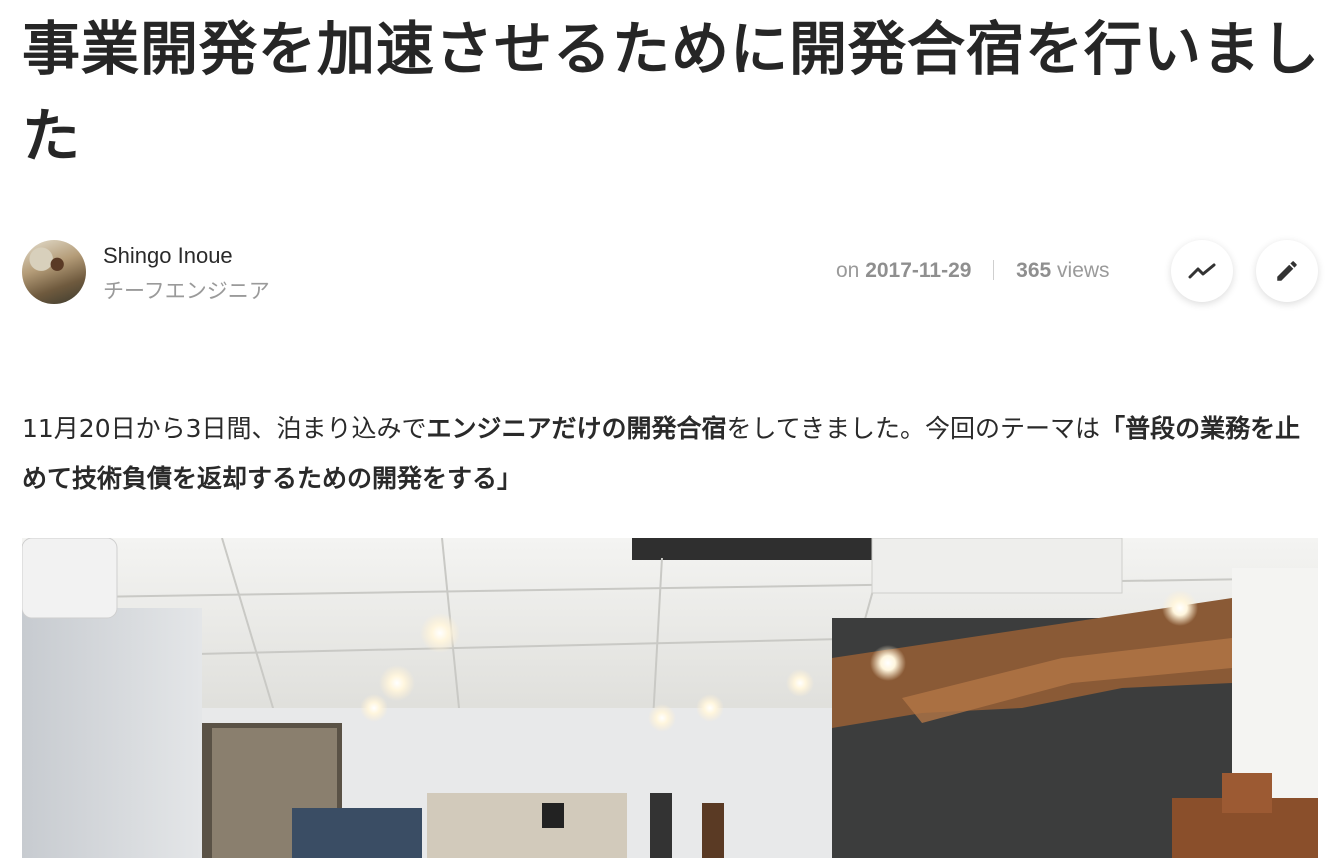 This screenshot has width=1342, height=858. I want to click on edit-button, so click(1287, 271).